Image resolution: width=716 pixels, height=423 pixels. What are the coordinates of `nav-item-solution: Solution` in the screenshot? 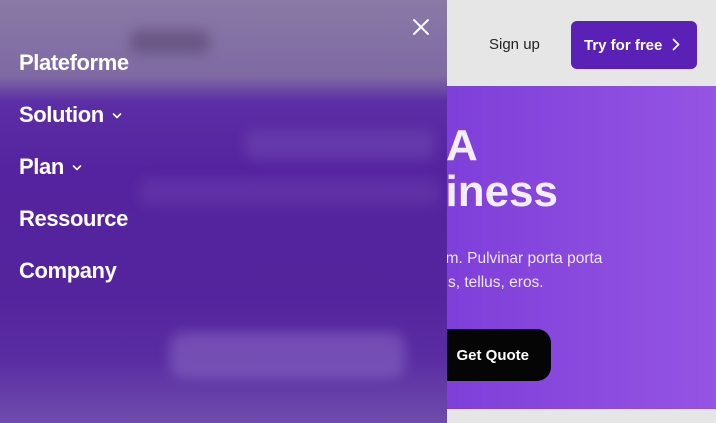 It's located at (74, 115).